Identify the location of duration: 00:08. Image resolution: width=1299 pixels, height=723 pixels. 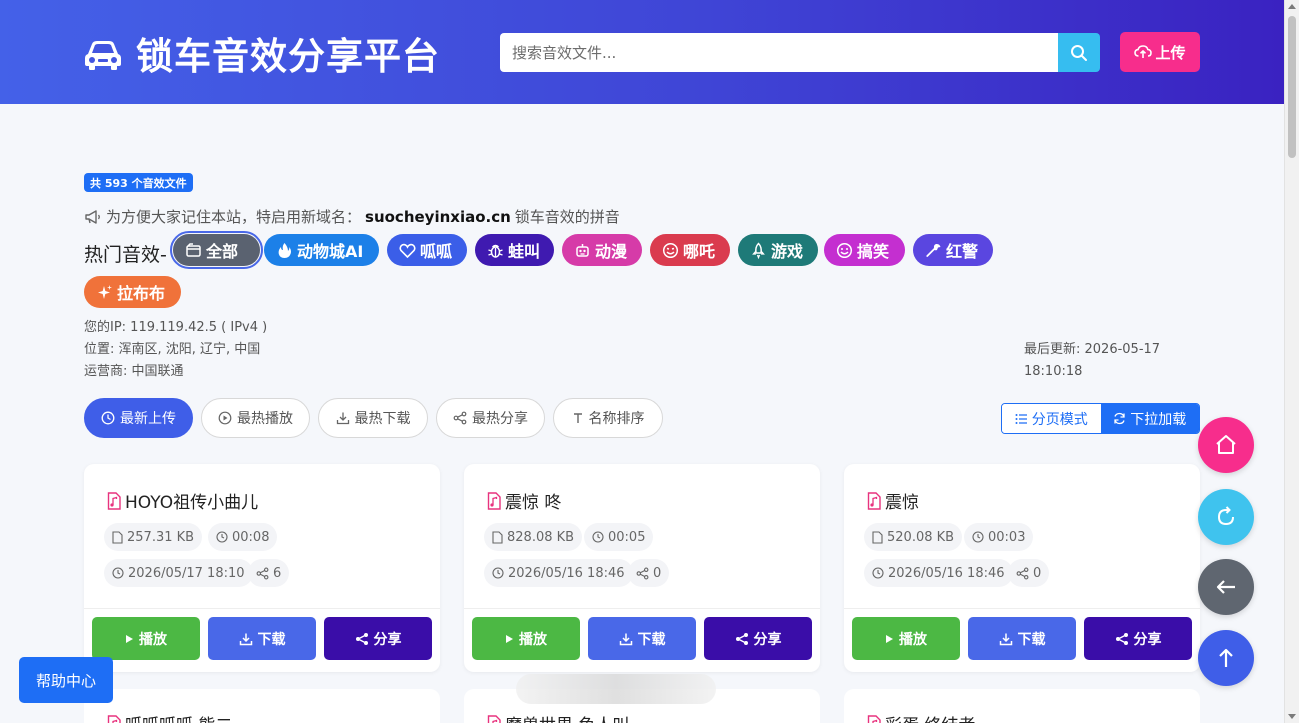
(243, 537).